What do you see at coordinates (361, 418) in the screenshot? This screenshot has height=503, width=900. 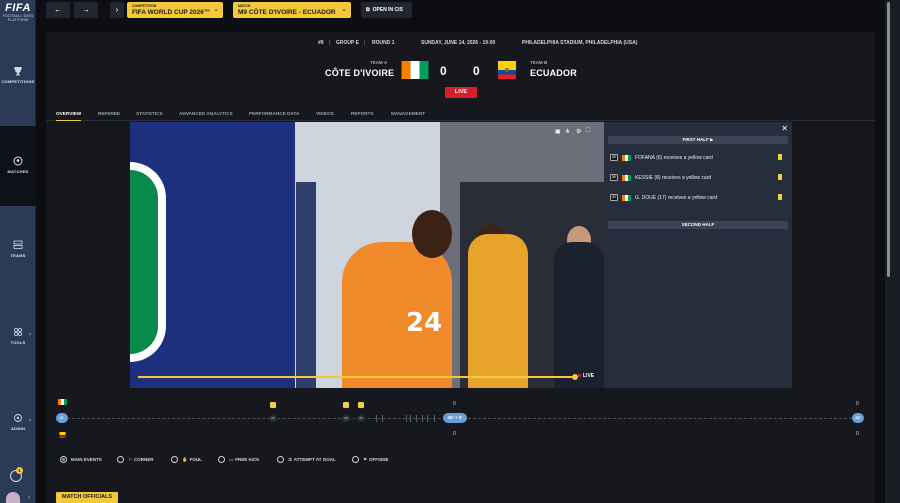 I see `timeline-event-minute: 40'` at bounding box center [361, 418].